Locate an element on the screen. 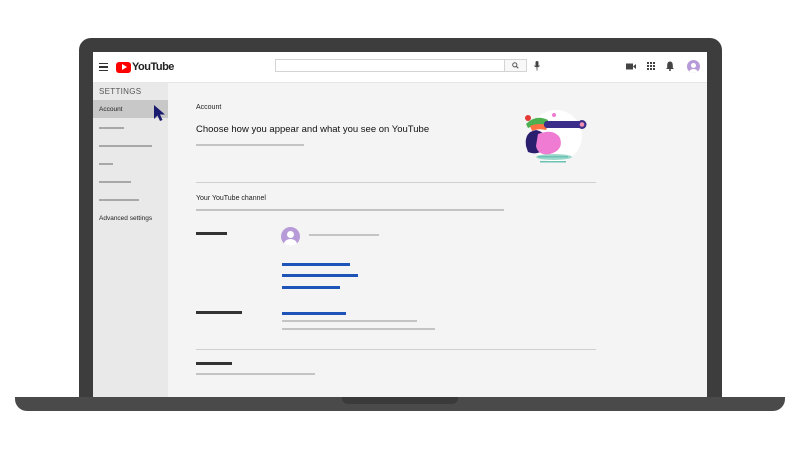 The width and height of the screenshot is (800, 450). binoculars-person-illustration is located at coordinates (556, 136).